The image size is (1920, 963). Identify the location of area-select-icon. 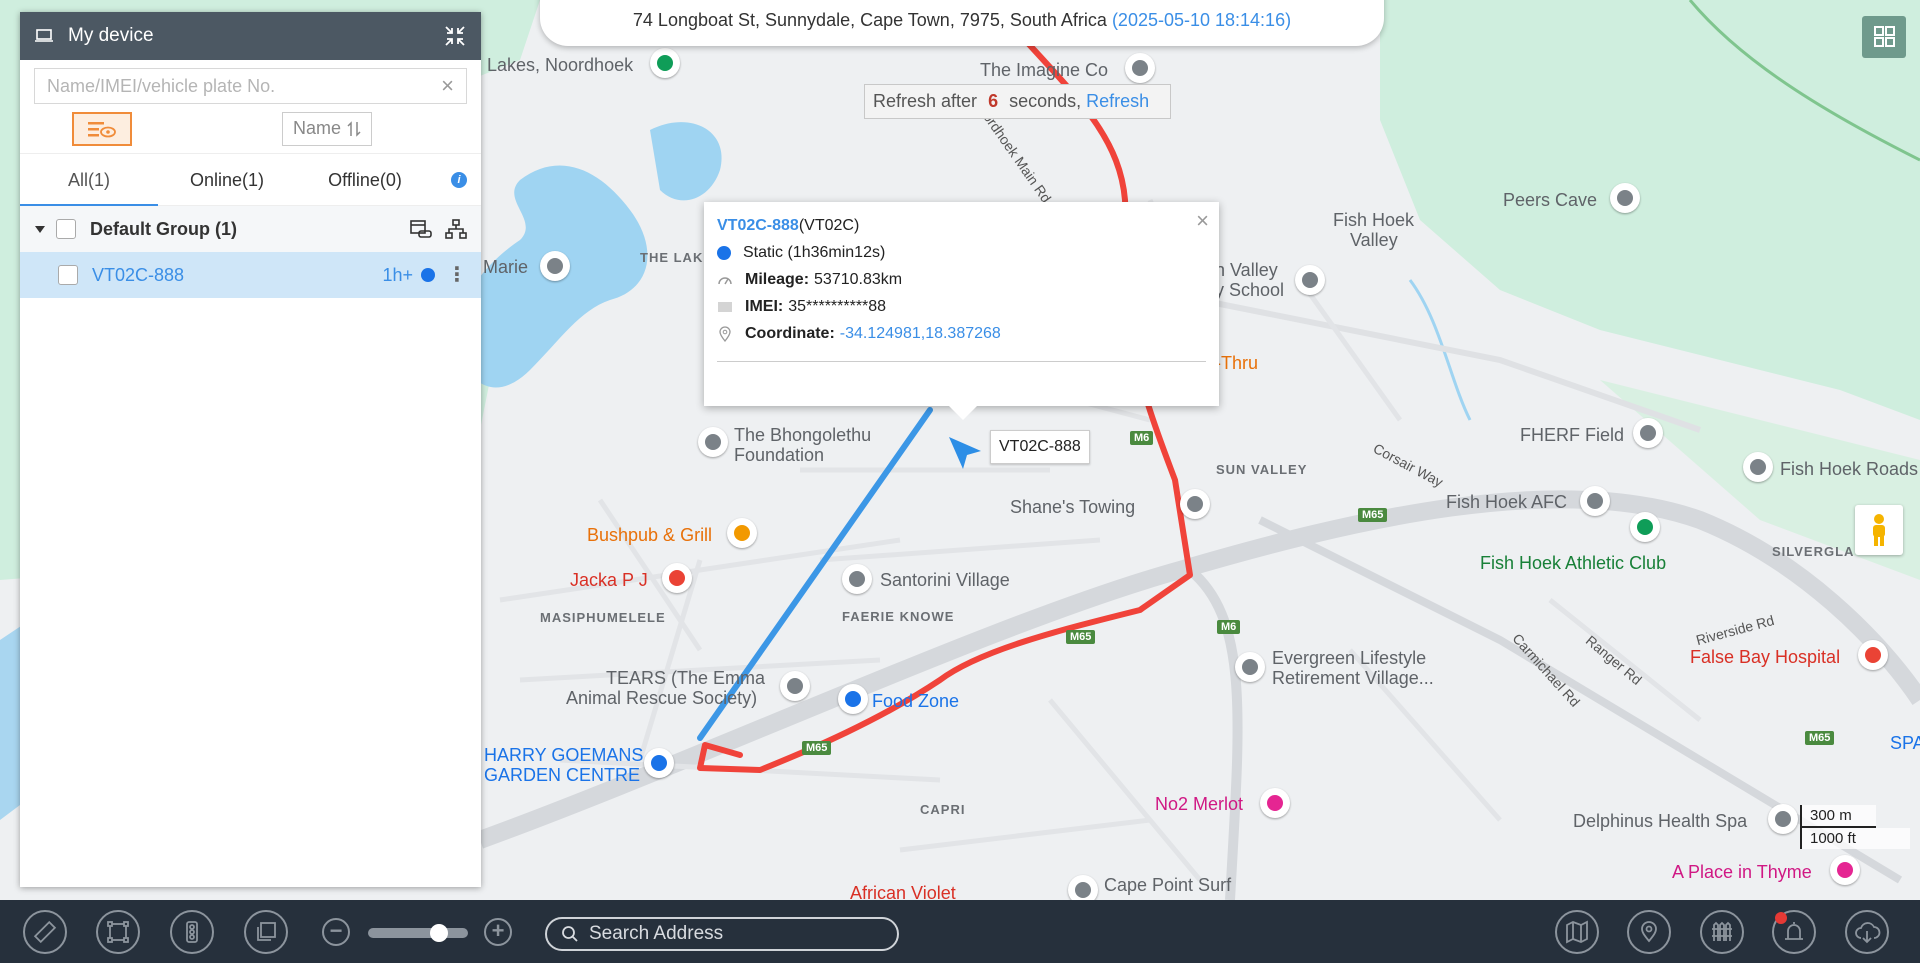
(118, 932).